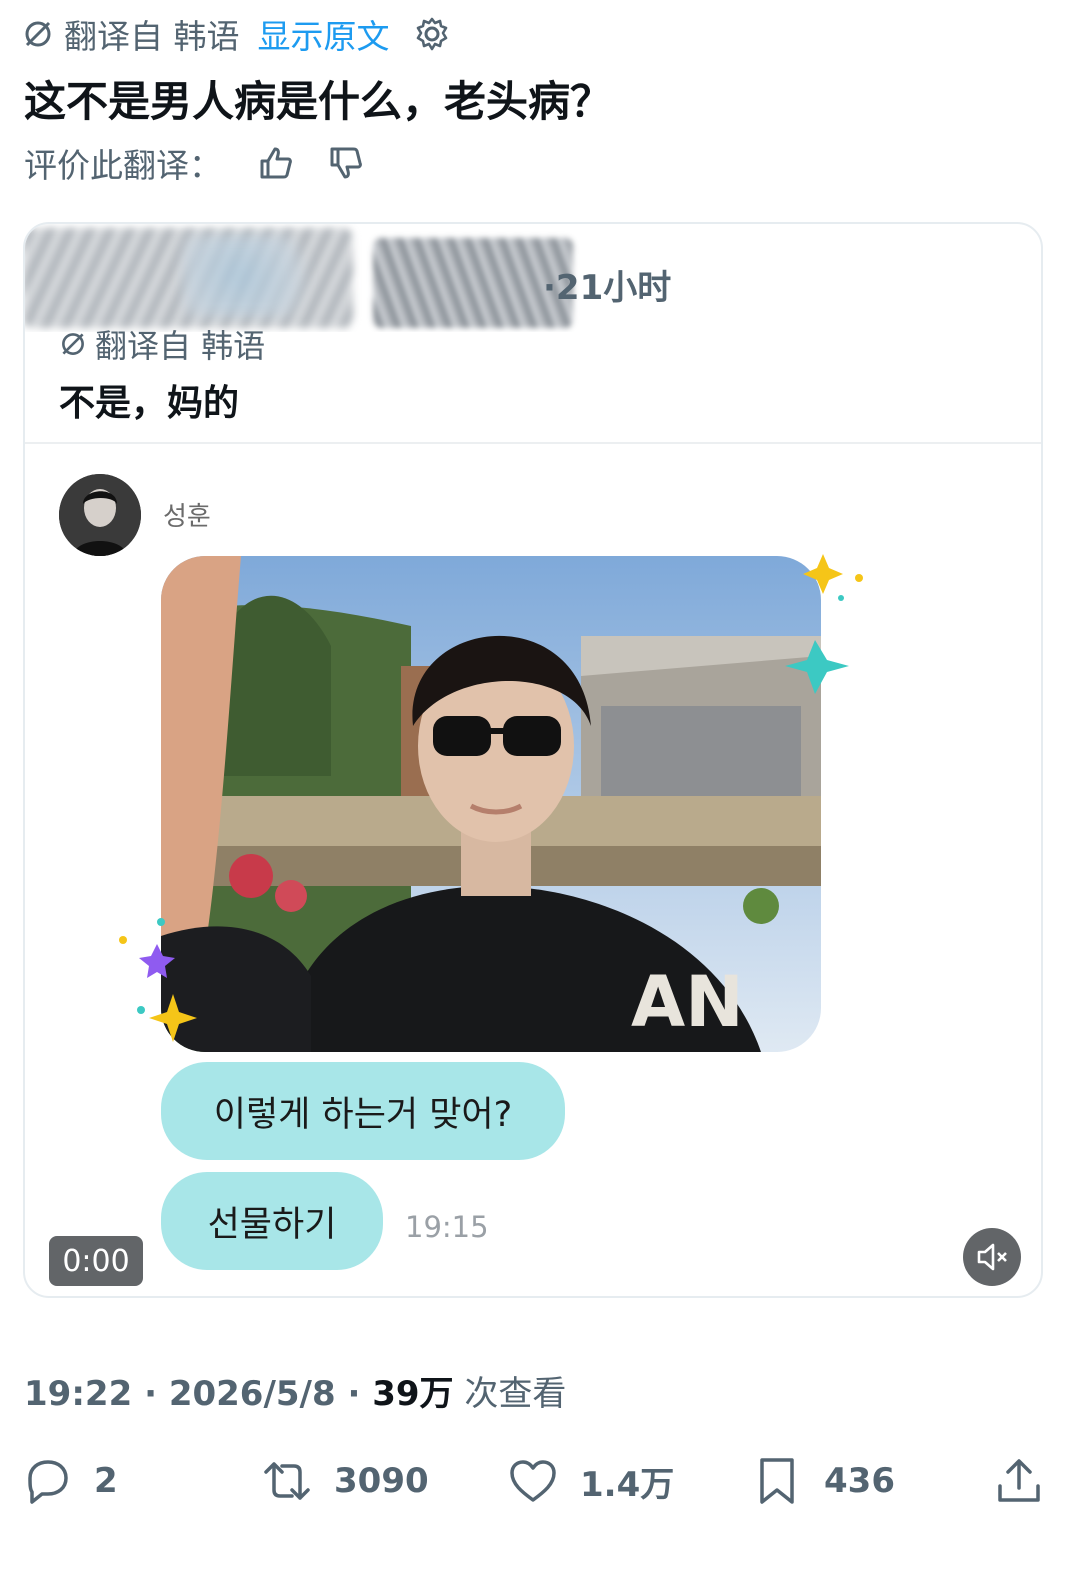 This screenshot has width=1080, height=1586. What do you see at coordinates (70, 1481) in the screenshot?
I see `reply-button: 2` at bounding box center [70, 1481].